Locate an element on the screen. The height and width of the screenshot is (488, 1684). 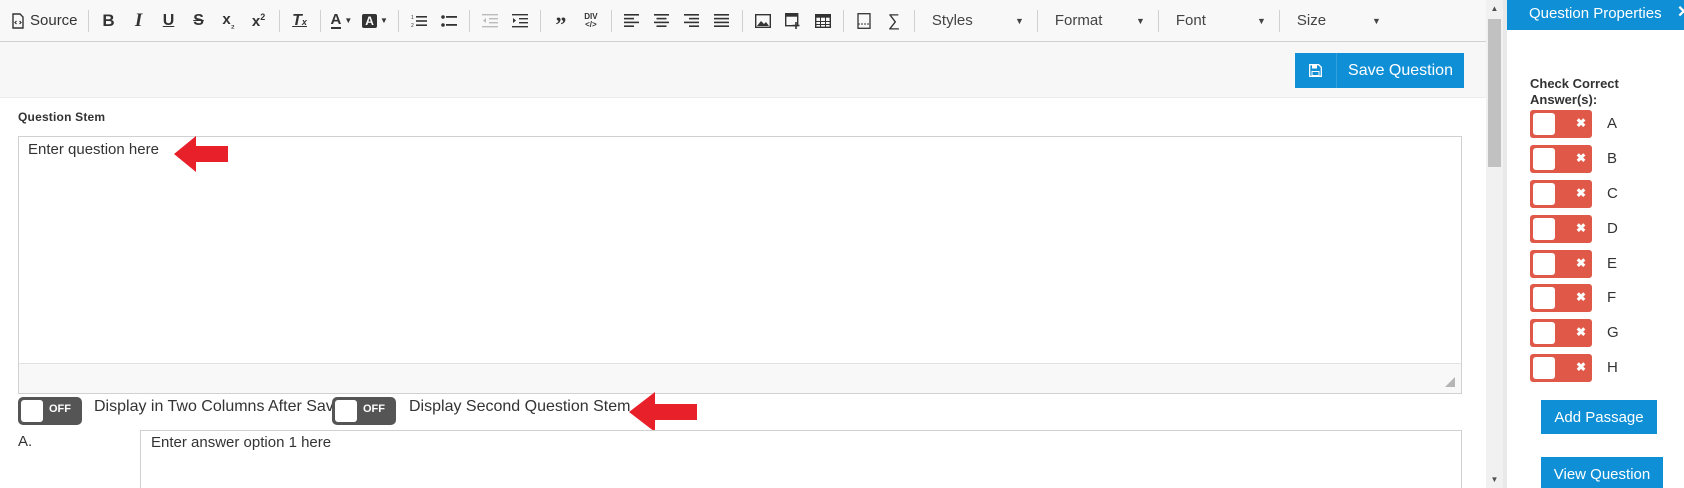
vertical-scrollbar: ▲ ▼ is located at coordinates (1494, 244).